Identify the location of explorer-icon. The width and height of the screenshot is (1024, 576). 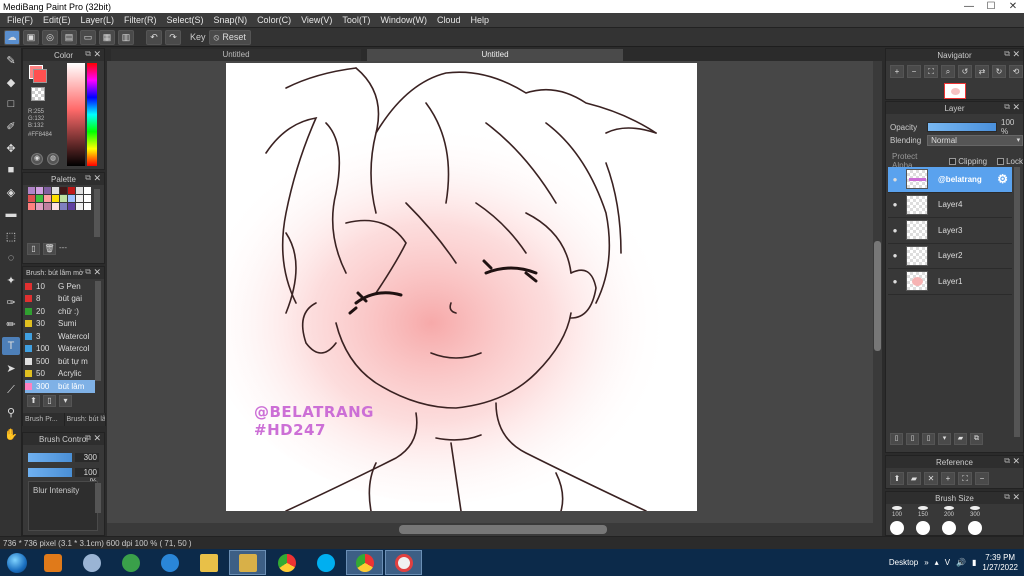
(208, 562).